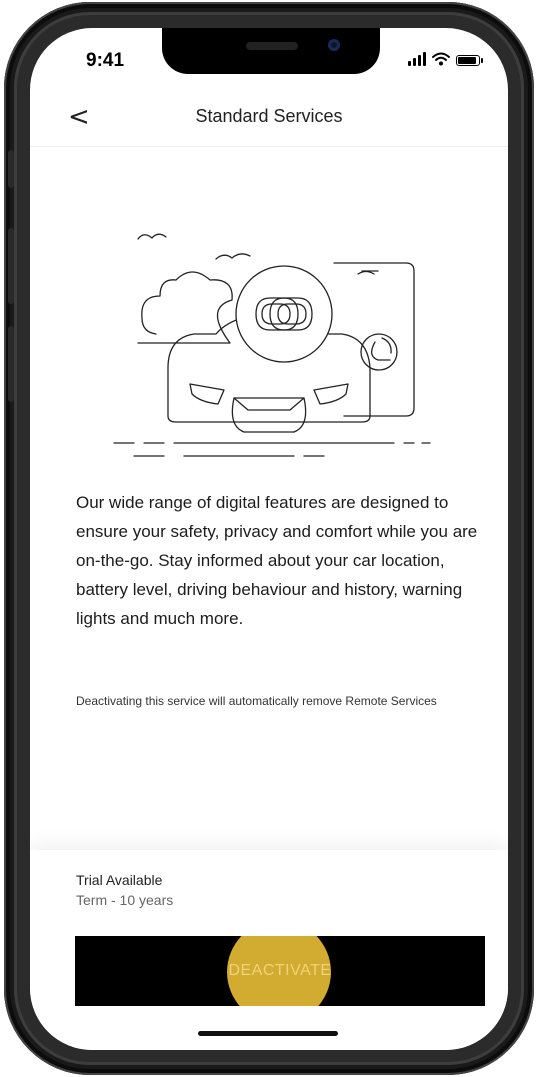 Image resolution: width=538 pixels, height=1077 pixels. What do you see at coordinates (105, 60) in the screenshot?
I see `status-time: 9:41` at bounding box center [105, 60].